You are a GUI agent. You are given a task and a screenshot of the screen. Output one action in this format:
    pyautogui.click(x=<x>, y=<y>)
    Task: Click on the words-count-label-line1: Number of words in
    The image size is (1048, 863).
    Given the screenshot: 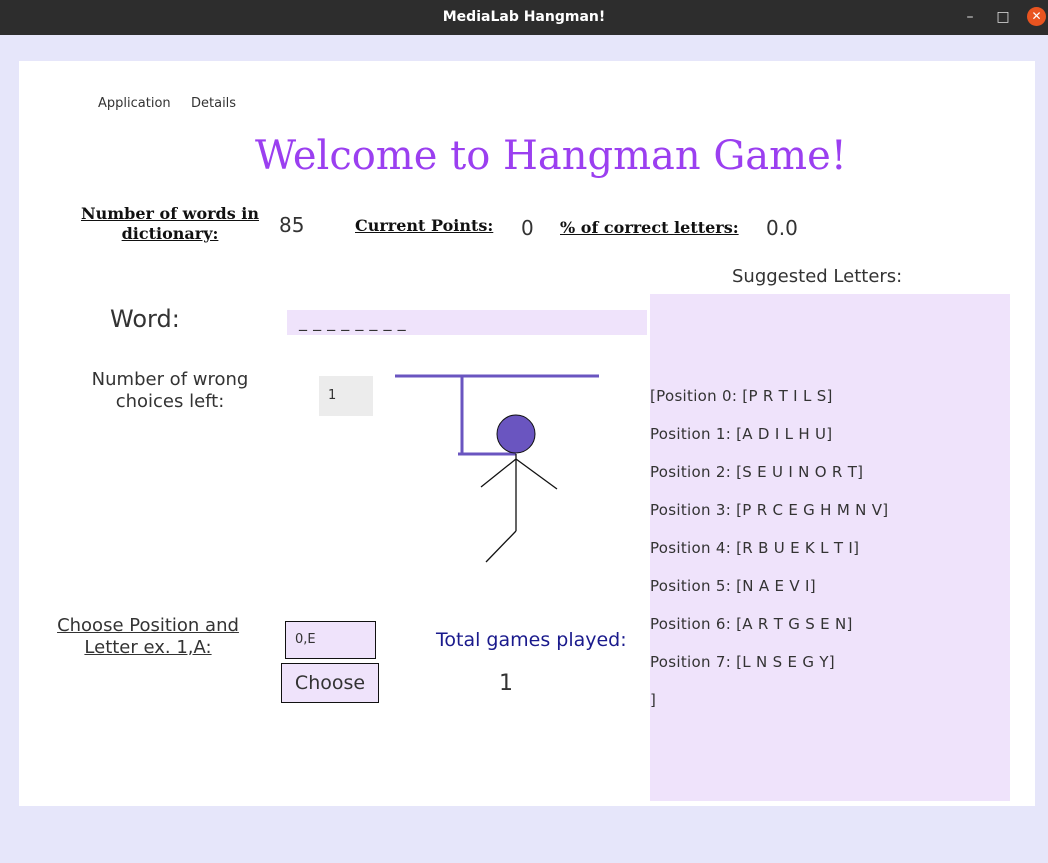 What is the action you would take?
    pyautogui.click(x=170, y=213)
    